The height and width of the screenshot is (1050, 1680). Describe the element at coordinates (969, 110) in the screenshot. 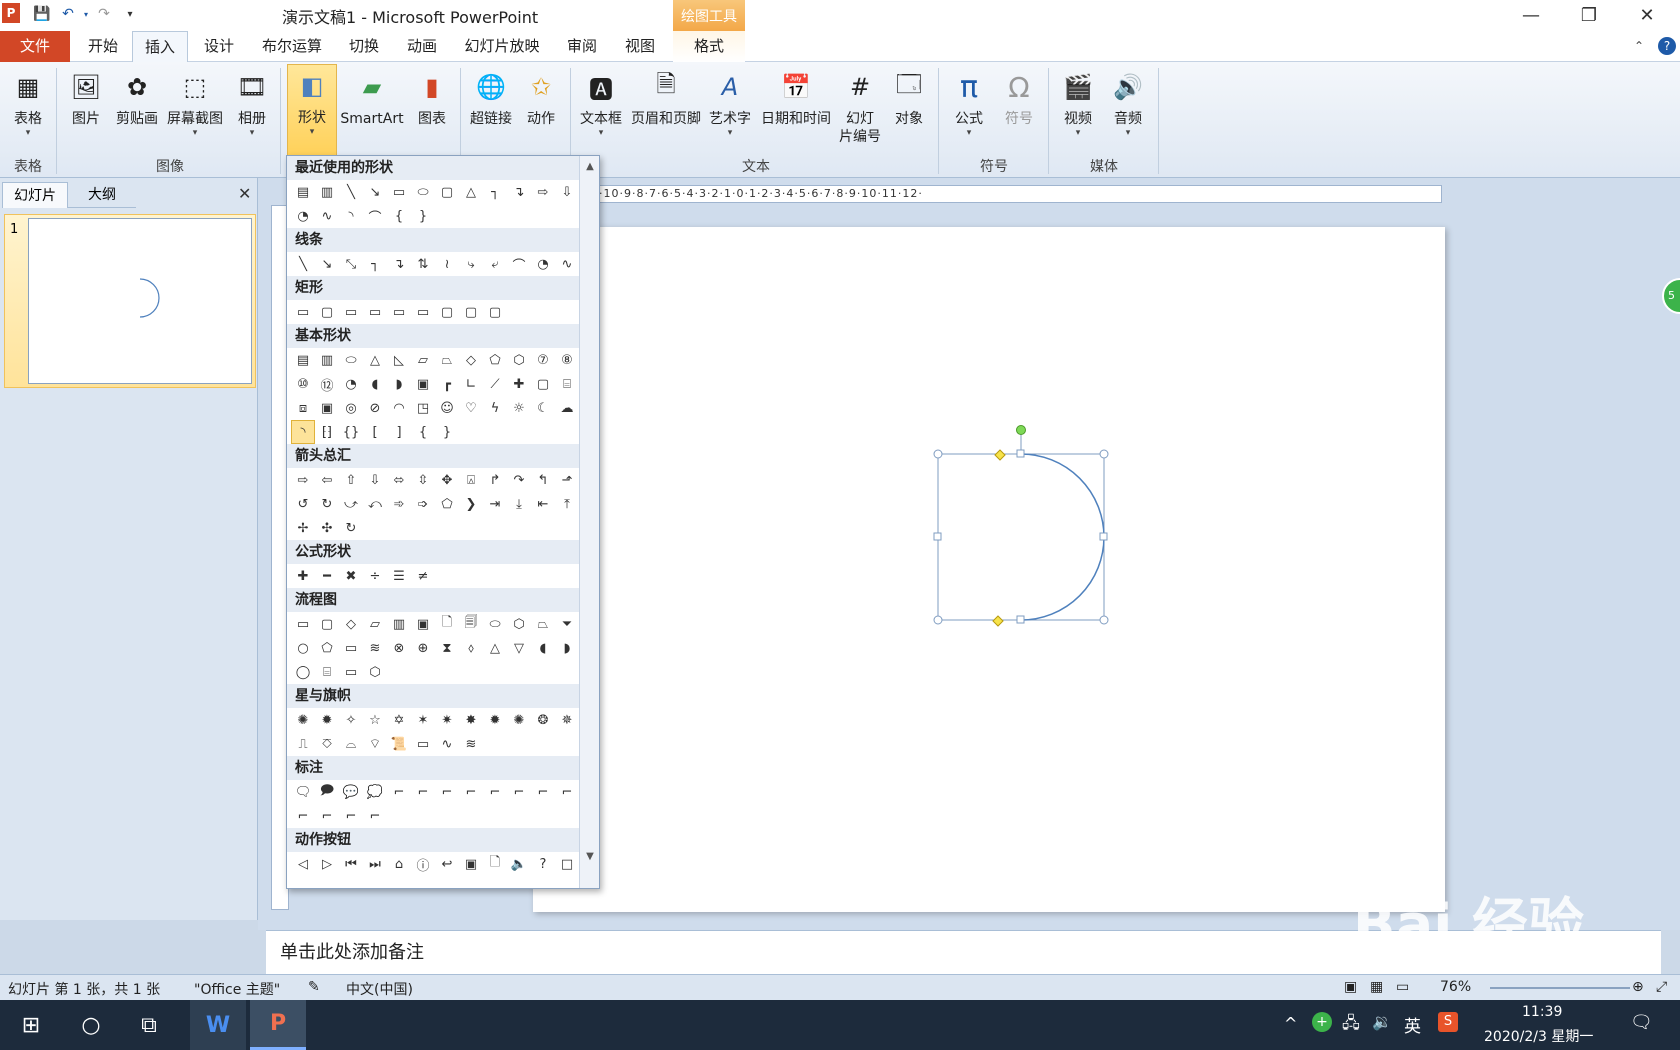

I see `equation-button: π 公式 ▾` at that location.